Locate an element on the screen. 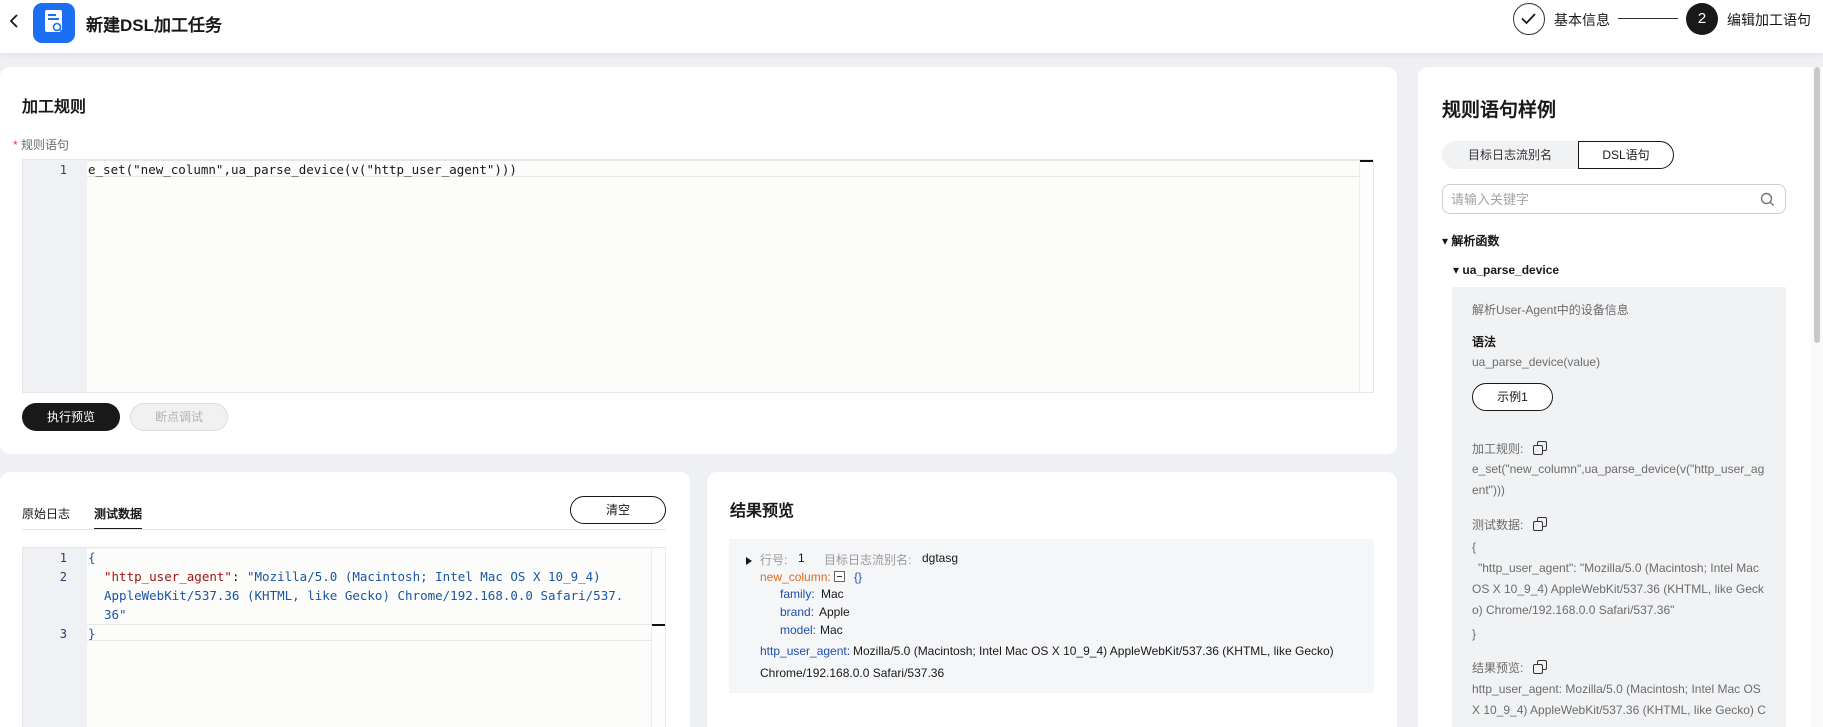 The image size is (1823, 727). sample-rule-label: 加工规则: is located at coordinates (1498, 449).